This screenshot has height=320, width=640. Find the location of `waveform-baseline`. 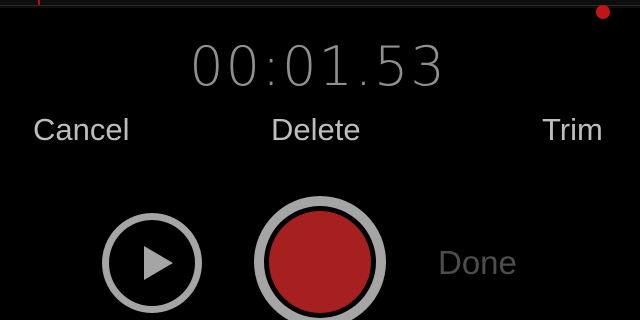

waveform-baseline is located at coordinates (320, 5).